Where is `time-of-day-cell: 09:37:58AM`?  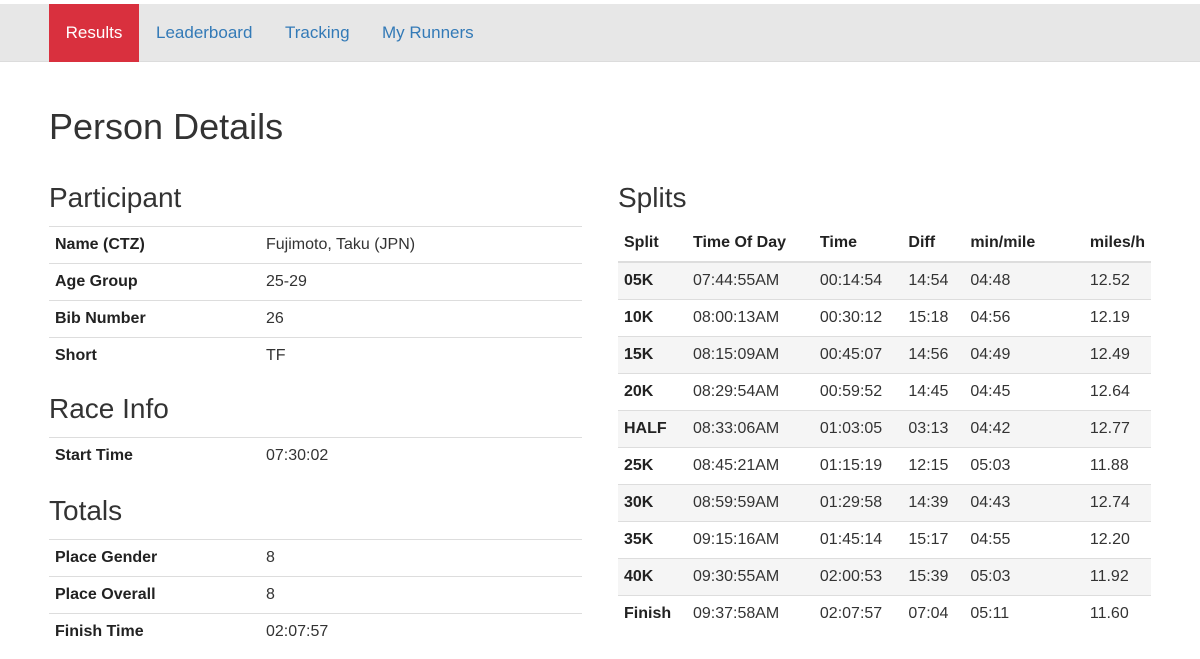 time-of-day-cell: 09:37:58AM is located at coordinates (736, 613).